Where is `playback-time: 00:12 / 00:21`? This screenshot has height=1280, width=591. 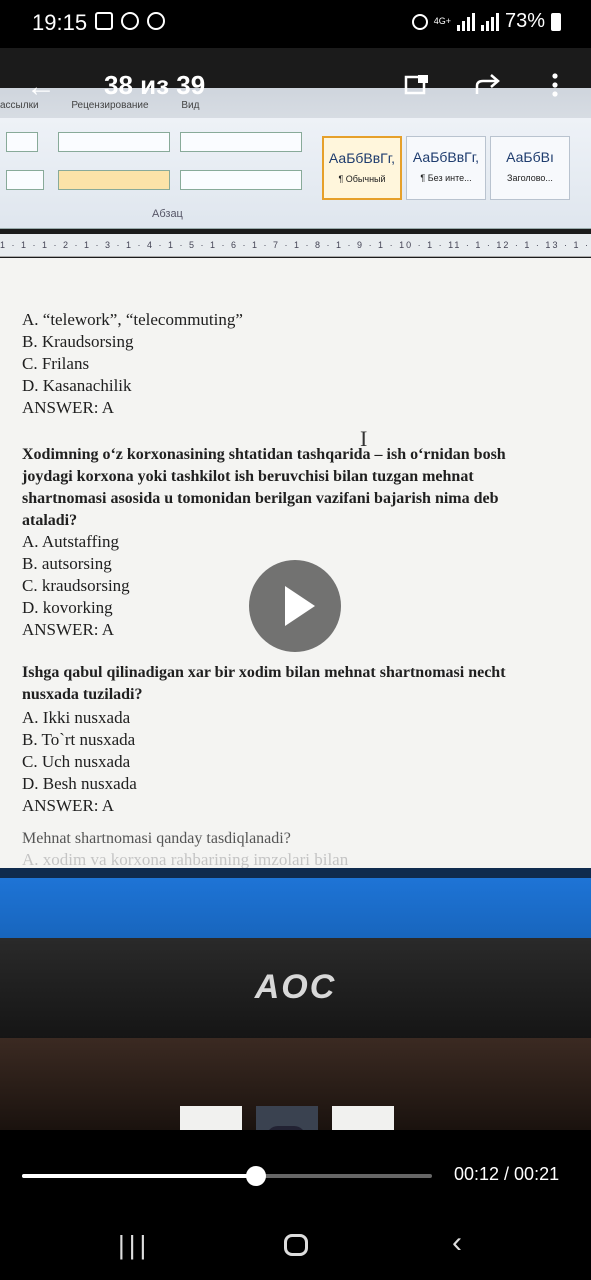 playback-time: 00:12 / 00:21 is located at coordinates (507, 1174).